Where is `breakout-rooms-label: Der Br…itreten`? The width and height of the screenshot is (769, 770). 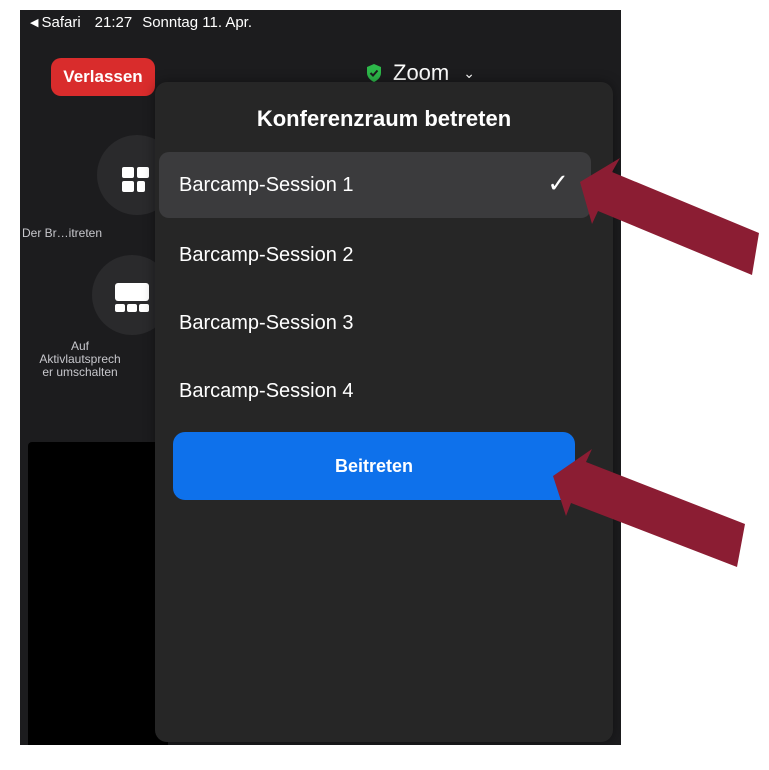 breakout-rooms-label: Der Br…itreten is located at coordinates (62, 233).